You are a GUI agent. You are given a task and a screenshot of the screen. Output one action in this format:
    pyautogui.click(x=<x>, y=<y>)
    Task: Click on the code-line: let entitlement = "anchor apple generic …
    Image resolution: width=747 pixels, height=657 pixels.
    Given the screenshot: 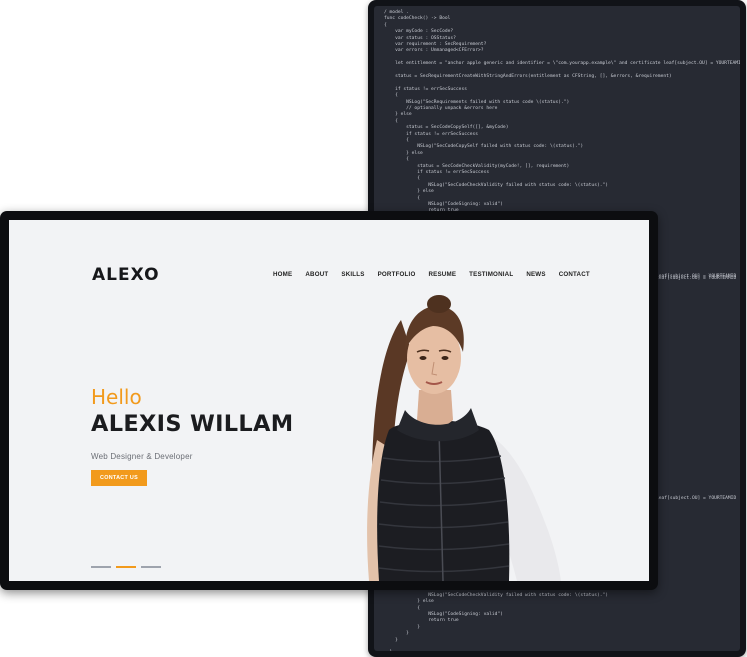 What is the action you would take?
    pyautogui.click(x=562, y=64)
    